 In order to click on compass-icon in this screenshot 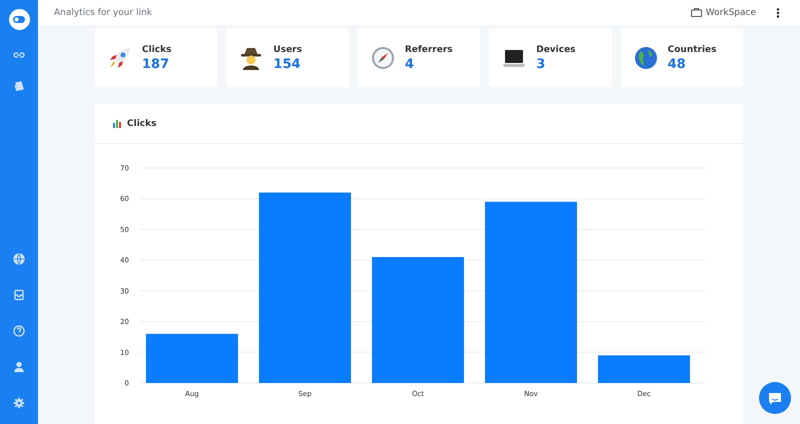, I will do `click(383, 58)`.